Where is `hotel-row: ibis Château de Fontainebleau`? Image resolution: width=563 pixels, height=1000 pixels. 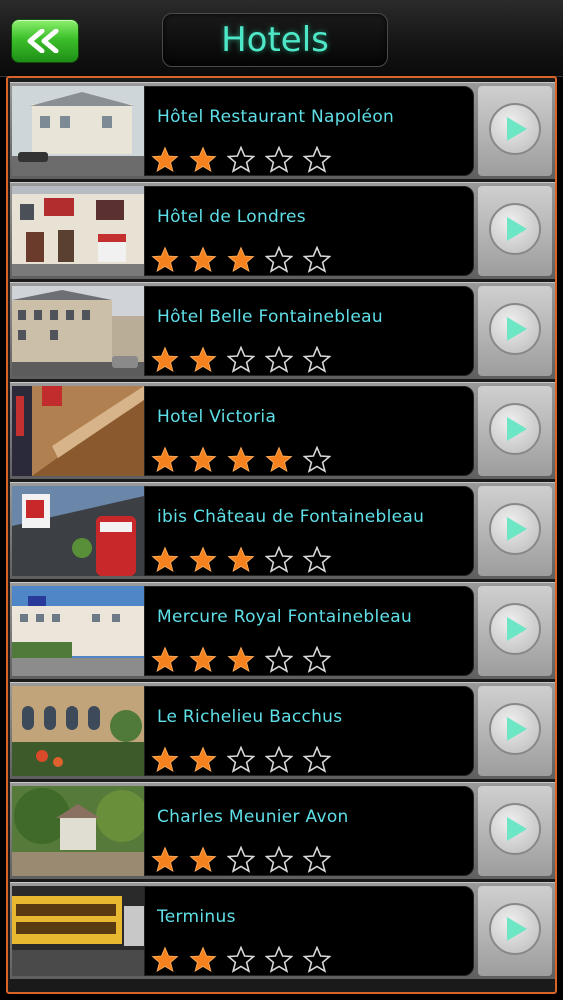
hotel-row: ibis Château de Fontainebleau is located at coordinates (282, 530).